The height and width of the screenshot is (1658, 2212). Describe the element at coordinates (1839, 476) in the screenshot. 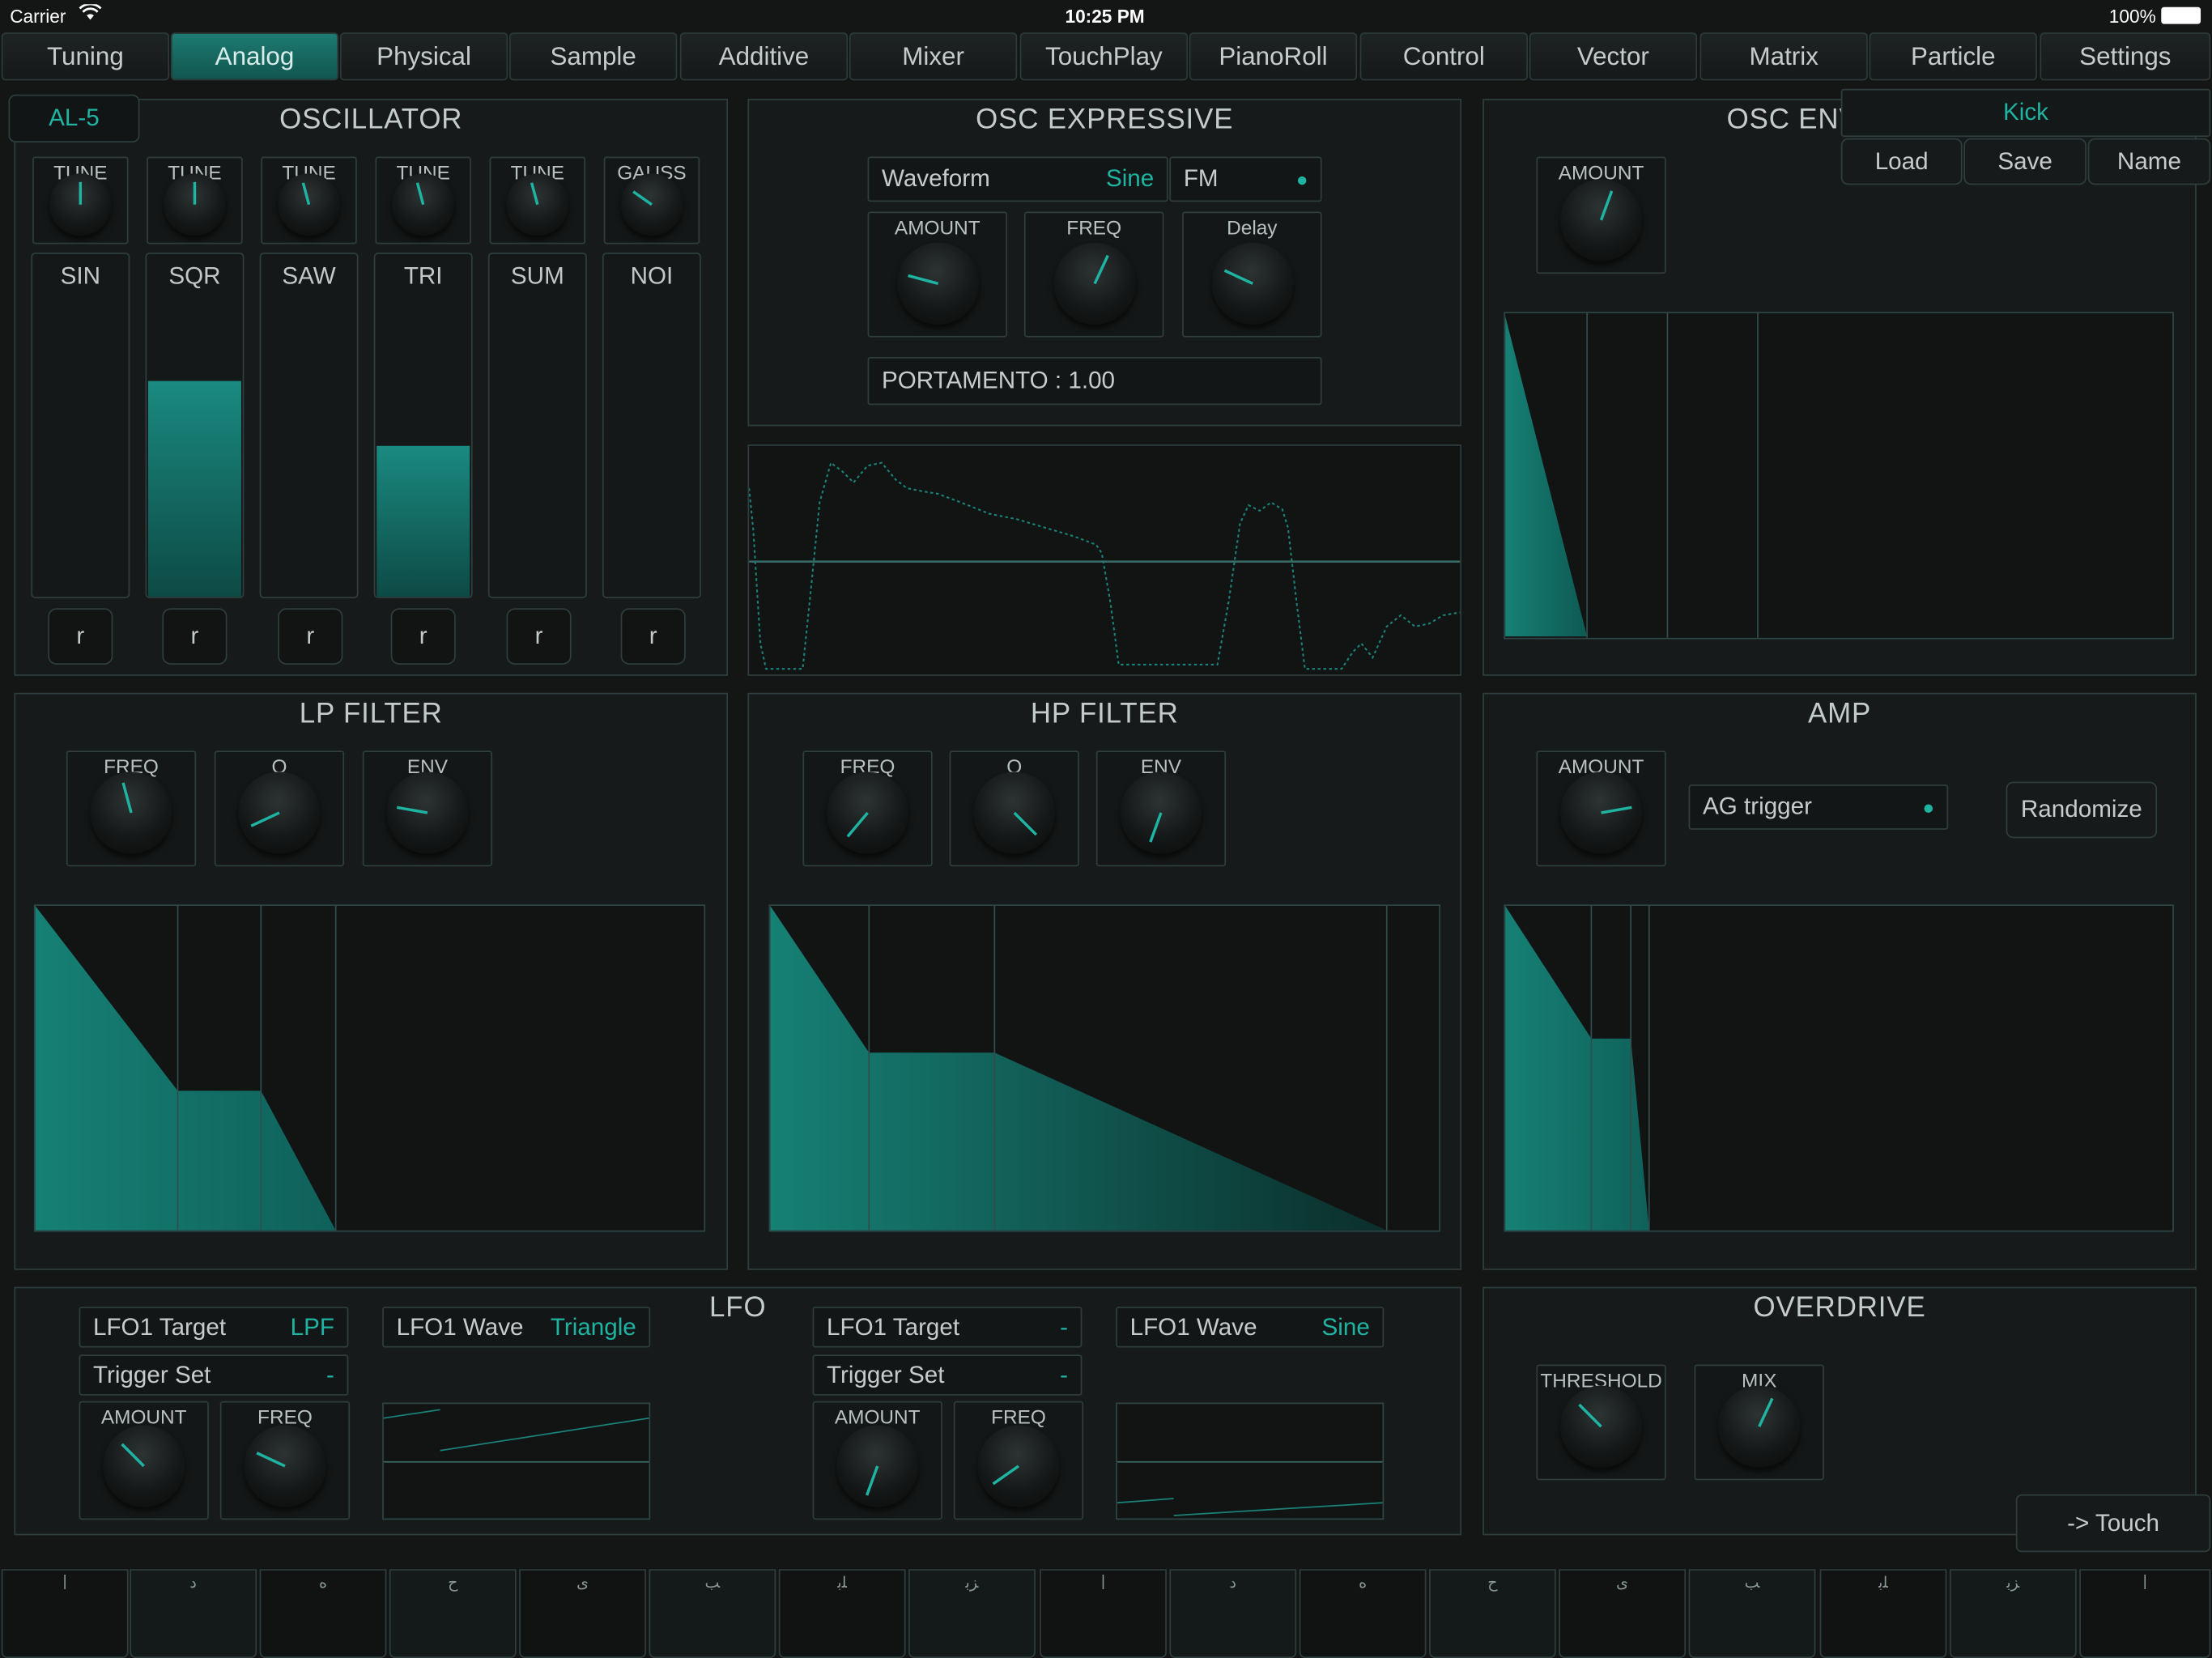

I see `osc-env-graph` at that location.